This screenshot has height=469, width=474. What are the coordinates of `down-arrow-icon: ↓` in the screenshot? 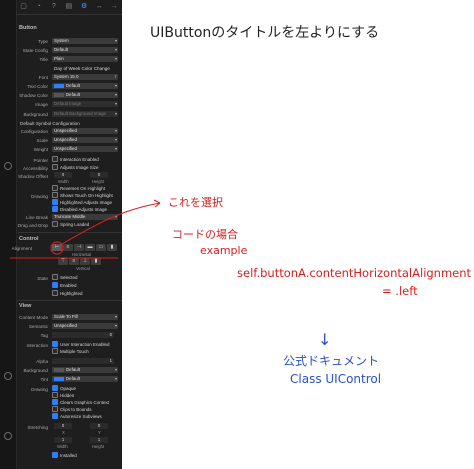 It's located at (325, 339).